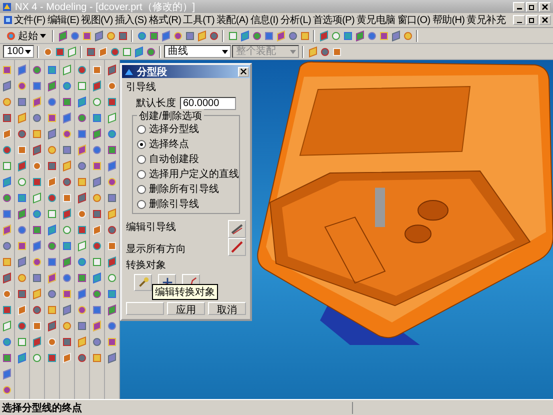 The width and height of the screenshot is (553, 415). Describe the element at coordinates (448, 20) in the screenshot. I see `menu-item: 帮助(H)` at that location.